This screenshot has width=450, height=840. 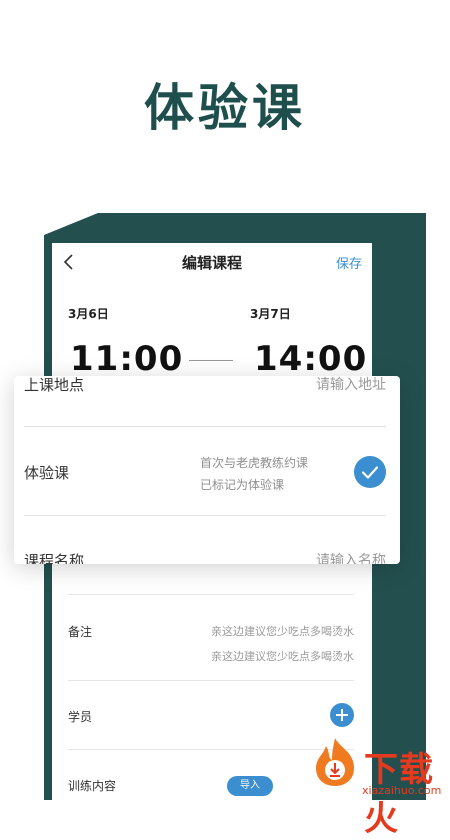 I want to click on note-line-1: 亲这边建议您少吃点多喝烫水, so click(x=282, y=631).